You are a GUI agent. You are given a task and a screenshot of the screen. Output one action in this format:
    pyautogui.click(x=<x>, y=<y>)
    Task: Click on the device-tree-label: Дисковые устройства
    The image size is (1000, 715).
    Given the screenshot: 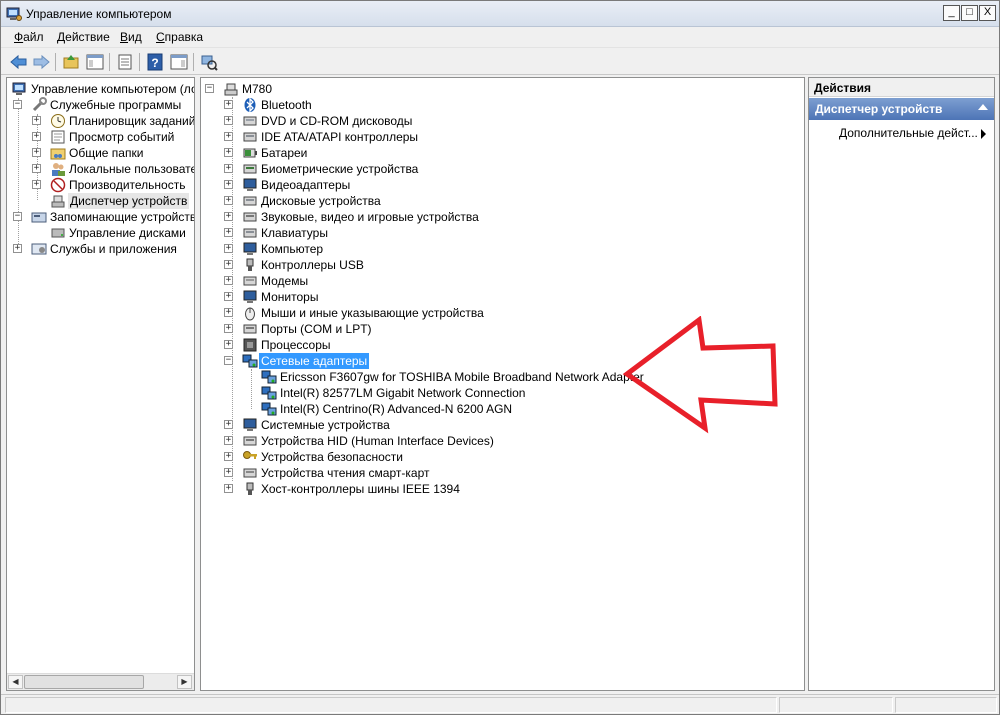 What is the action you would take?
    pyautogui.click(x=321, y=201)
    